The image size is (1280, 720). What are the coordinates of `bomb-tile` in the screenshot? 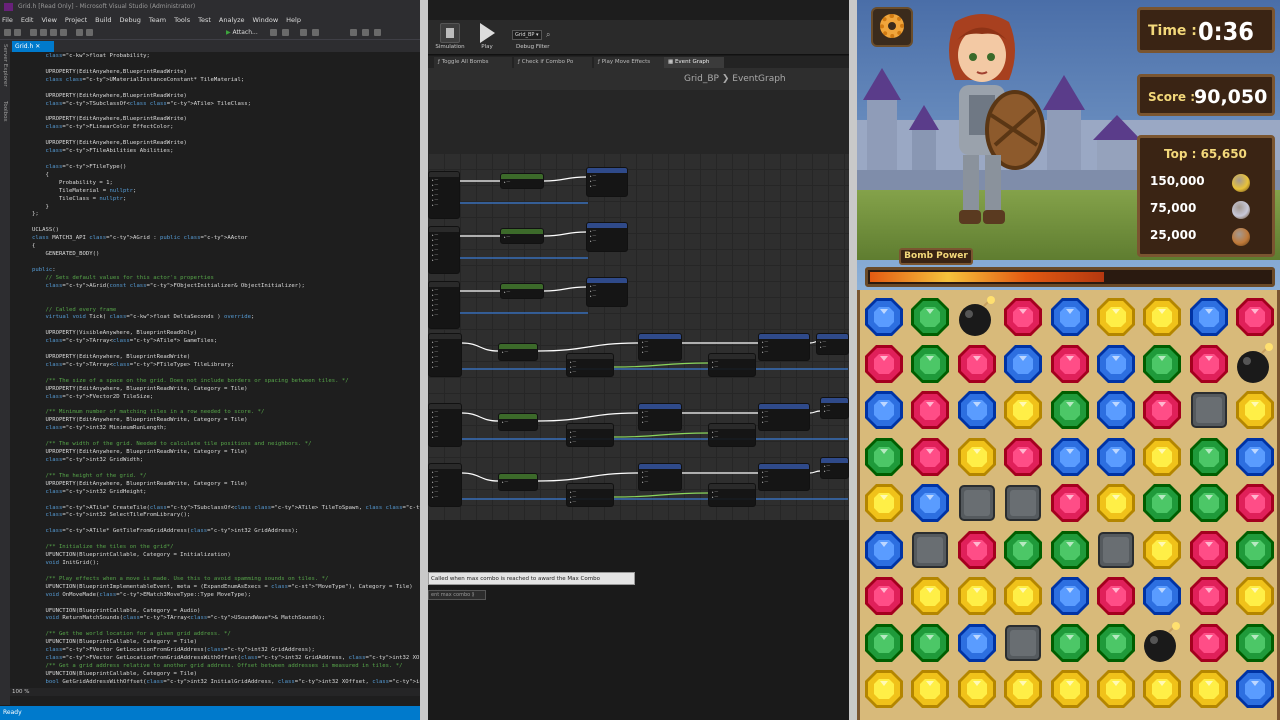 It's located at (977, 317).